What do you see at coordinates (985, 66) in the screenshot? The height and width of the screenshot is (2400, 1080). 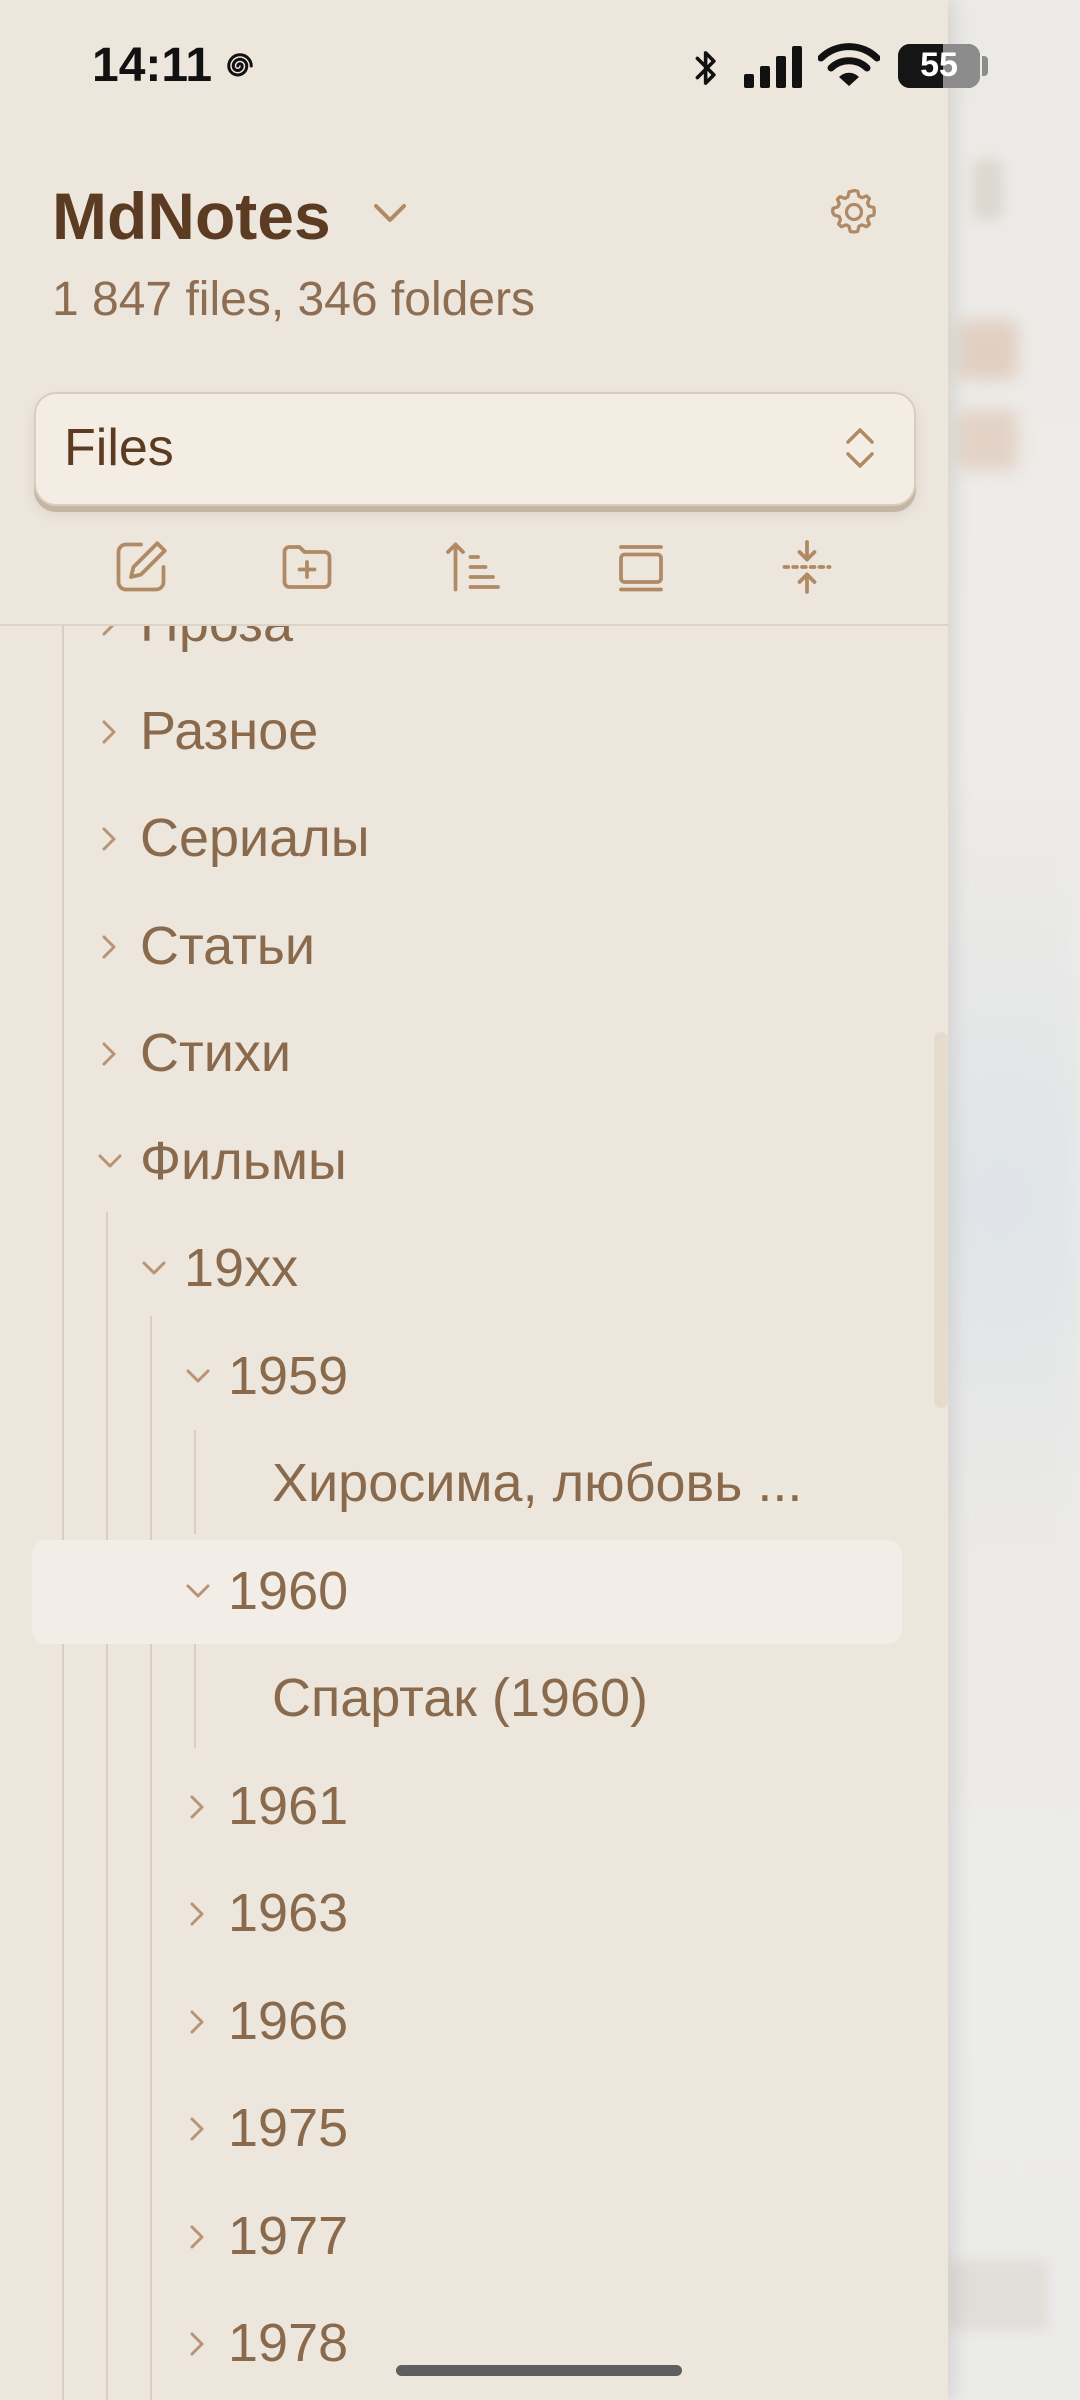 I see `battery-cap` at bounding box center [985, 66].